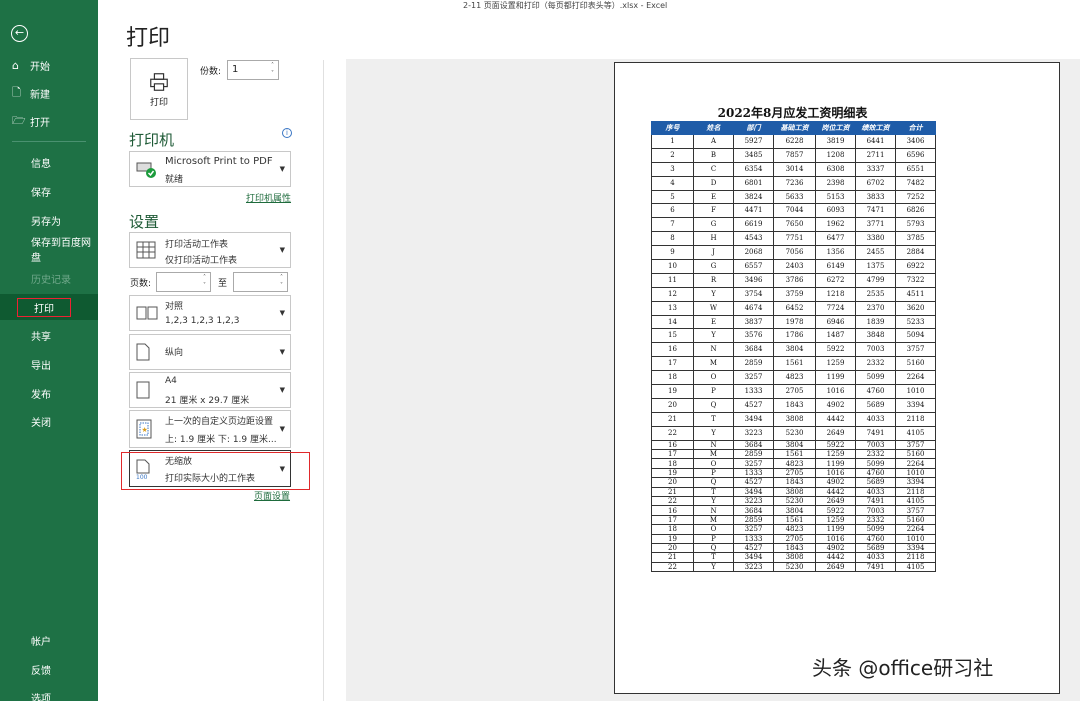  I want to click on nav-label: 关闭, so click(41, 423).